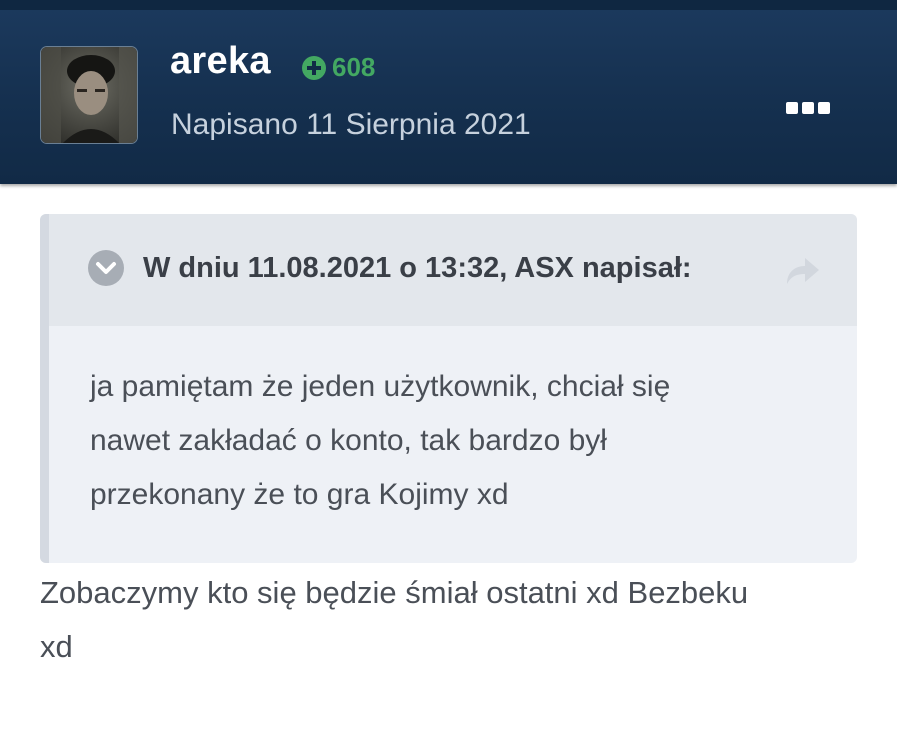 The width and height of the screenshot is (897, 750). Describe the element at coordinates (348, 440) in the screenshot. I see `quote-line: nawet zakładać o konto, tak bardzo był` at that location.